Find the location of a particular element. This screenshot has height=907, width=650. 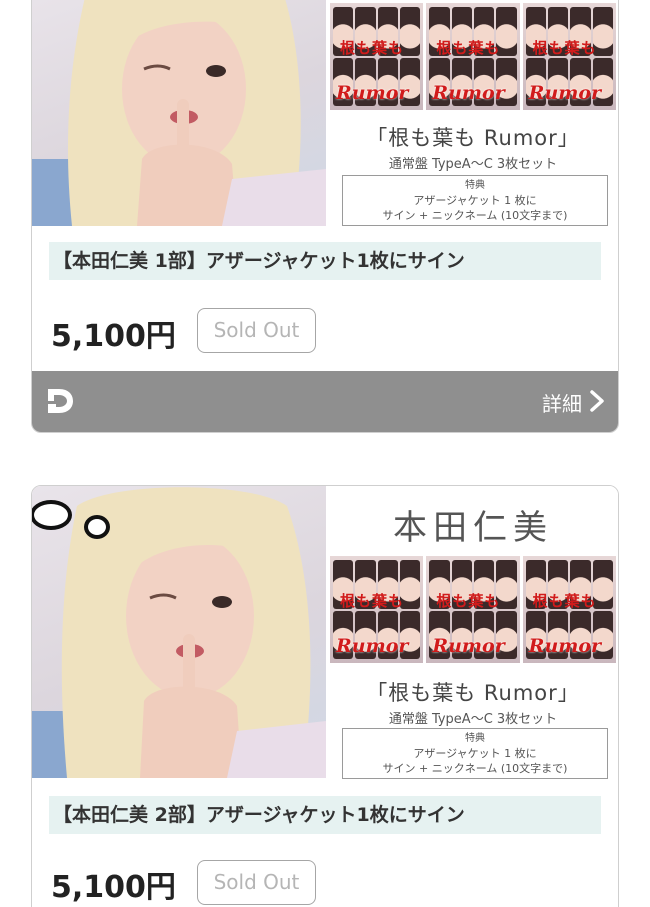

thought-bubble-icon is located at coordinates (97, 527).